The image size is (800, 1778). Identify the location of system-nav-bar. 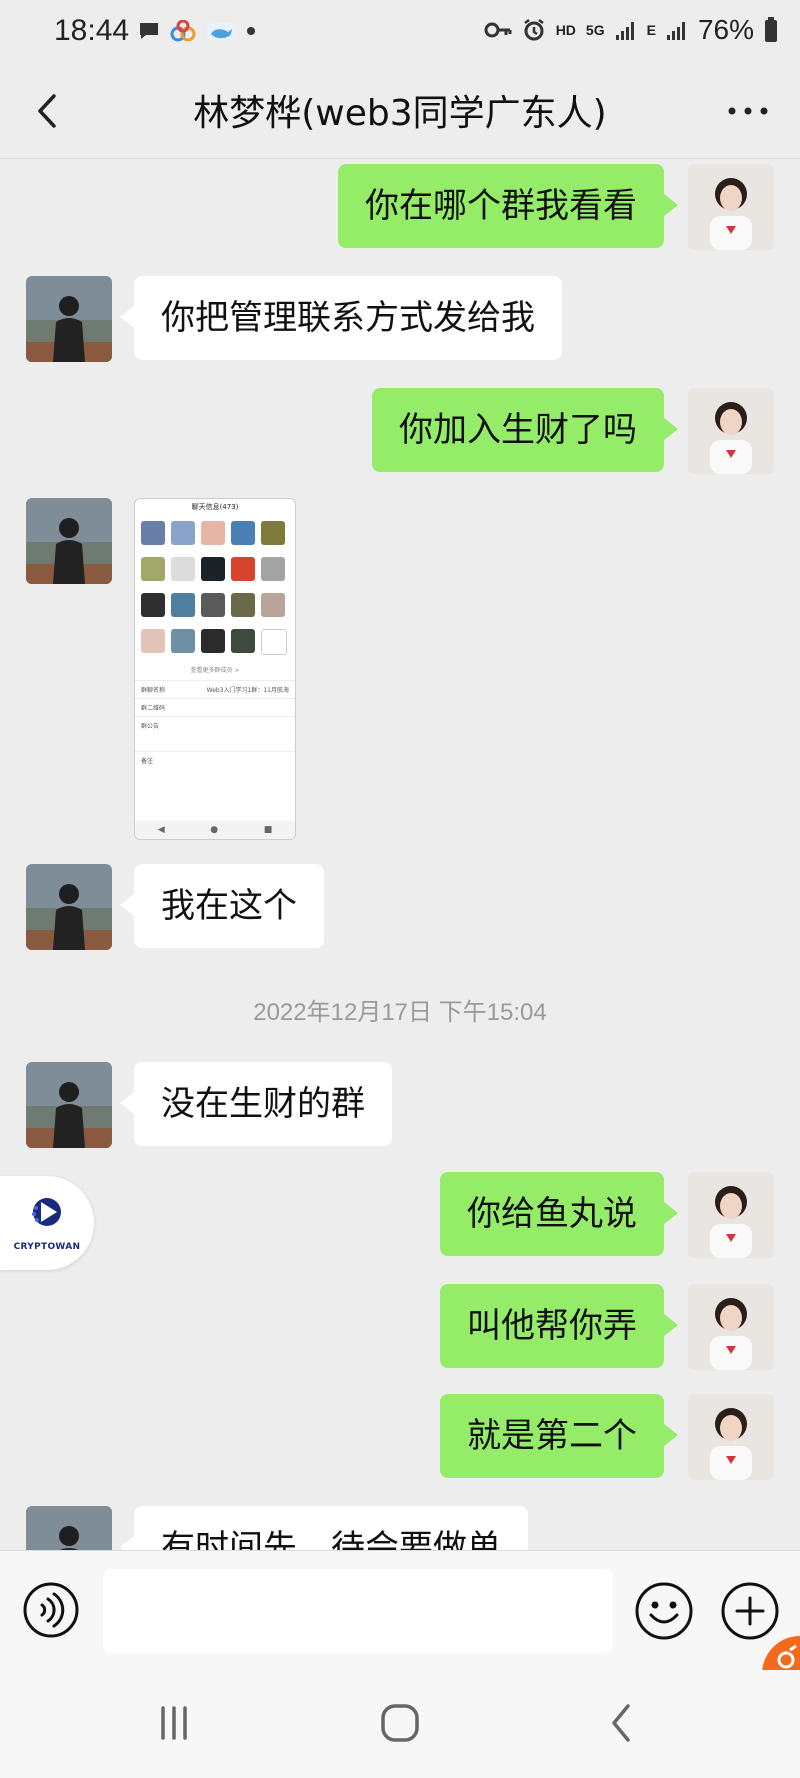
(400, 1724).